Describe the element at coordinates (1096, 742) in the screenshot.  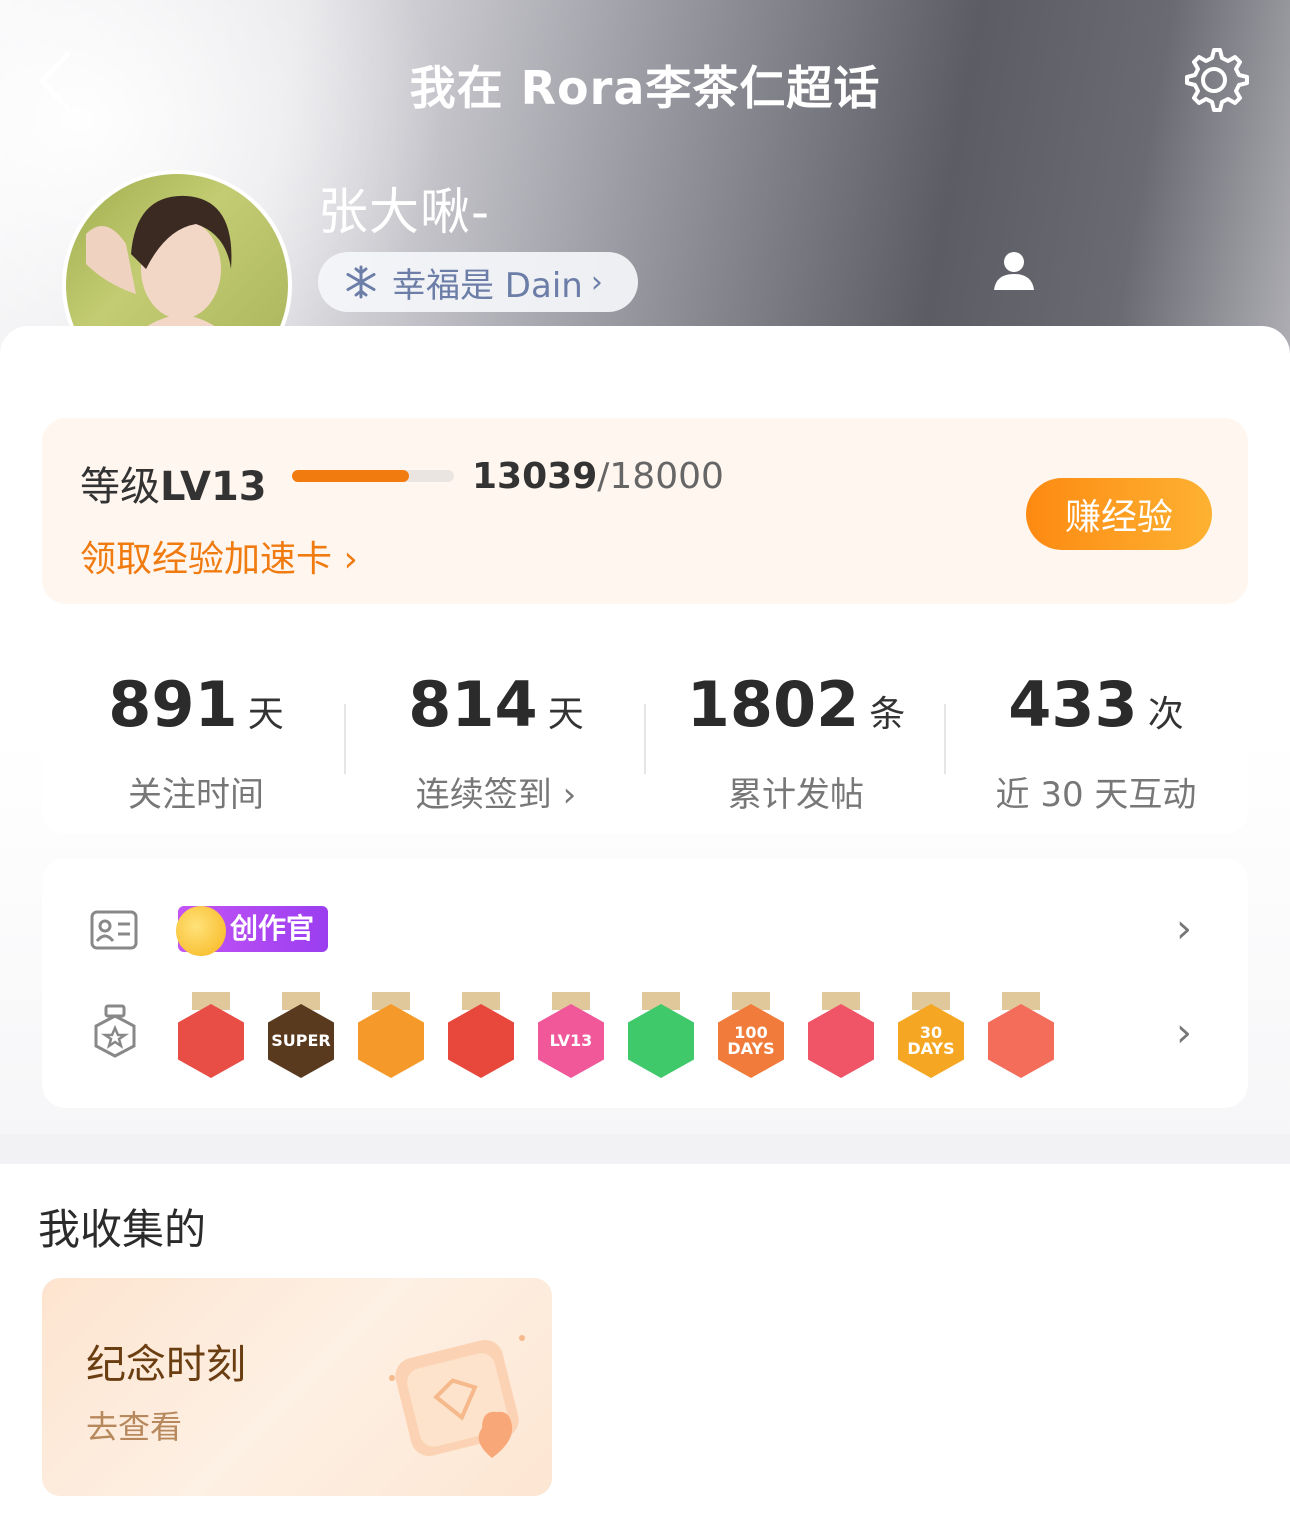
I see `stat-interactions: 433 次 近 30 天互动` at that location.